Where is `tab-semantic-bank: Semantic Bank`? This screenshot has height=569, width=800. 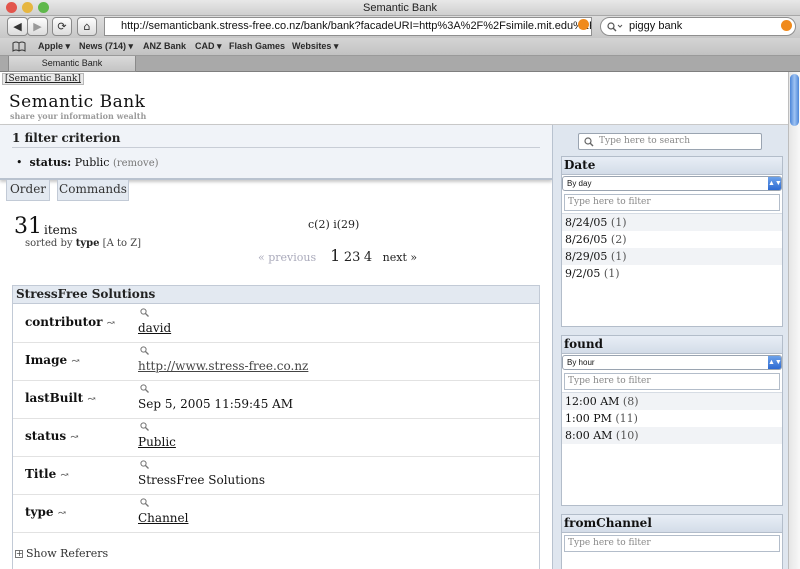 tab-semantic-bank: Semantic Bank is located at coordinates (72, 64).